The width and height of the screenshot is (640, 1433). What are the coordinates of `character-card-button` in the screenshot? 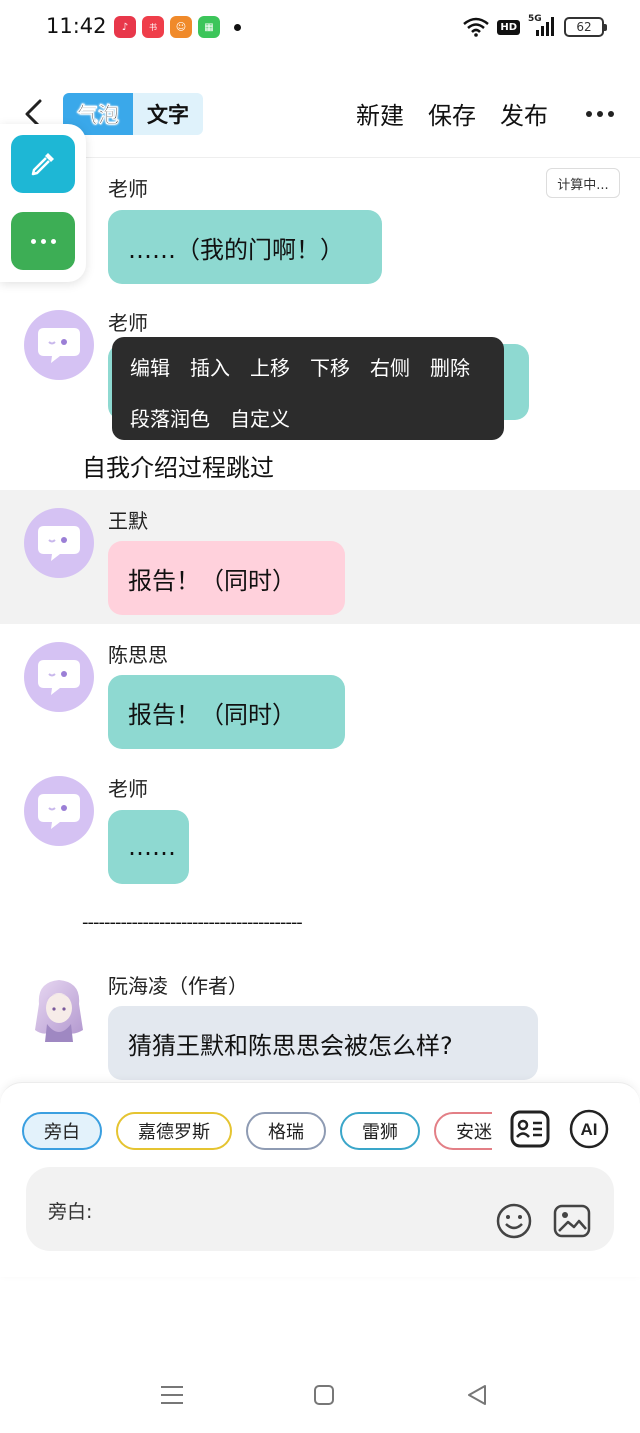 It's located at (530, 1129).